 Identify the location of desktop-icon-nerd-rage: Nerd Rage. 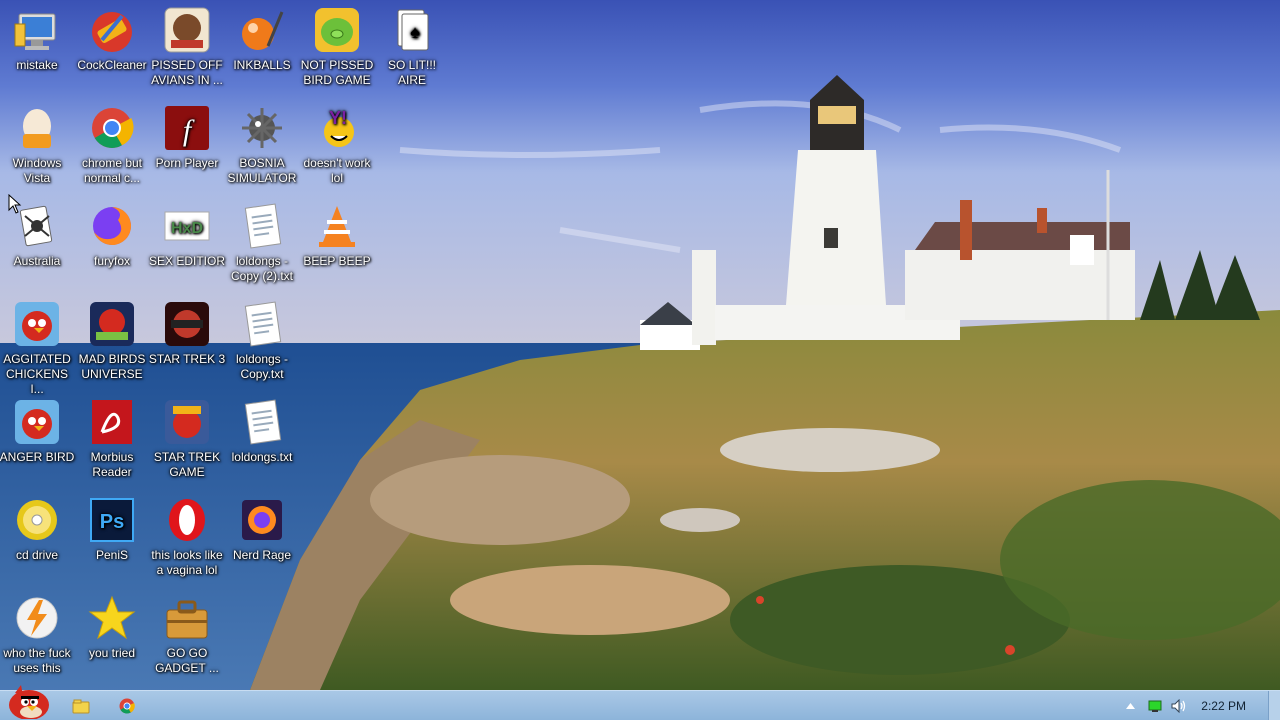
(262, 539).